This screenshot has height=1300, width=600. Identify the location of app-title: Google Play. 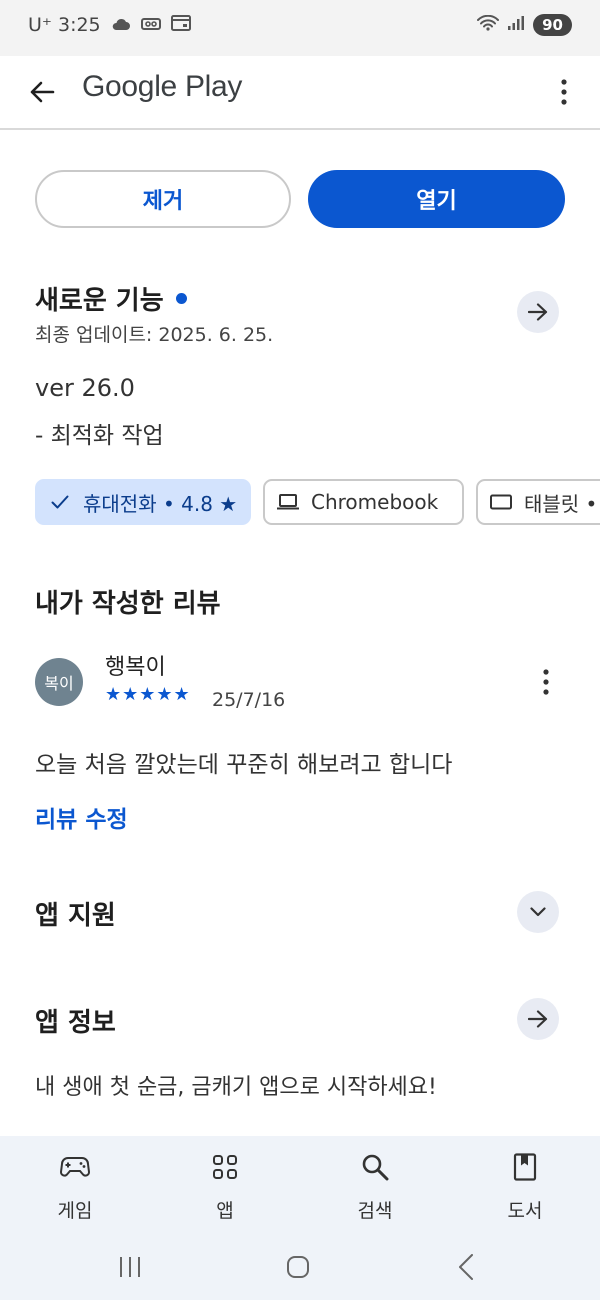
(162, 86).